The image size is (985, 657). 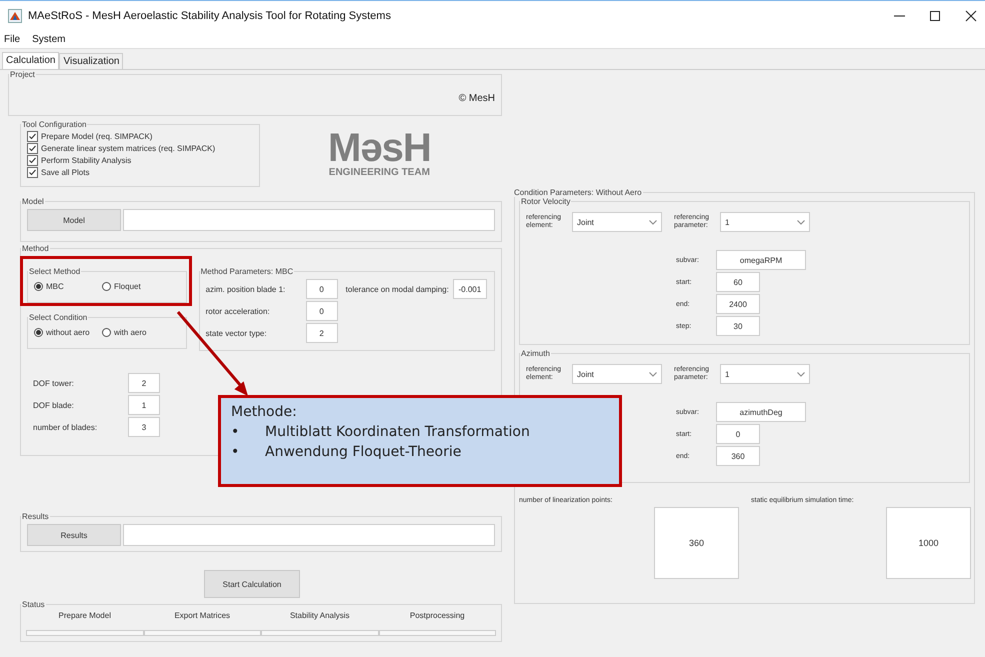 What do you see at coordinates (74, 220) in the screenshot?
I see `file-button: Model` at bounding box center [74, 220].